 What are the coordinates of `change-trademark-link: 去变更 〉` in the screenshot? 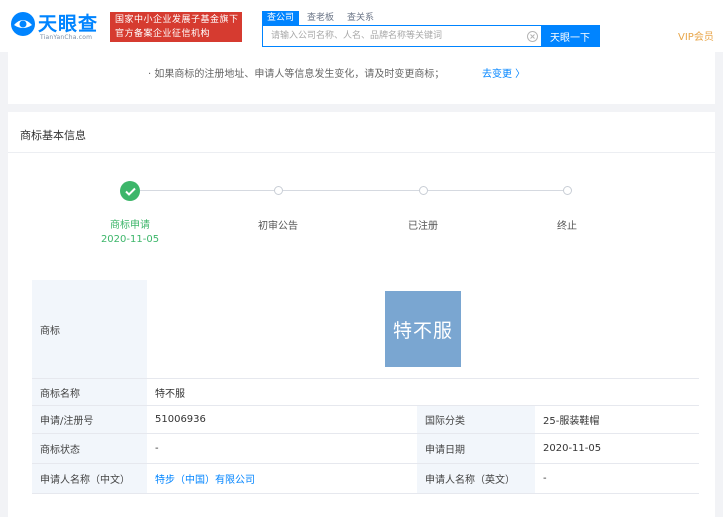 It's located at (503, 72).